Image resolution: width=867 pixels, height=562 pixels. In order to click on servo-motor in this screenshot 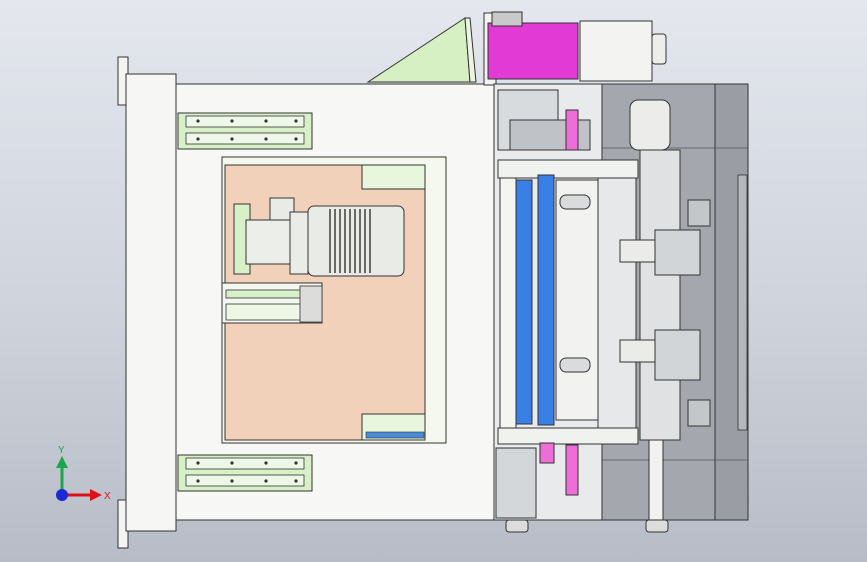, I will do `click(577, 46)`.